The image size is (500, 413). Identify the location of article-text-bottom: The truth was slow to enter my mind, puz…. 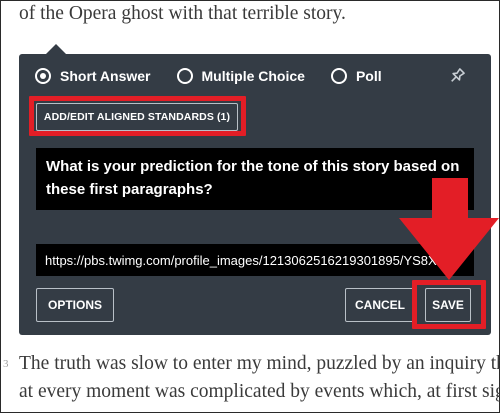
(259, 378).